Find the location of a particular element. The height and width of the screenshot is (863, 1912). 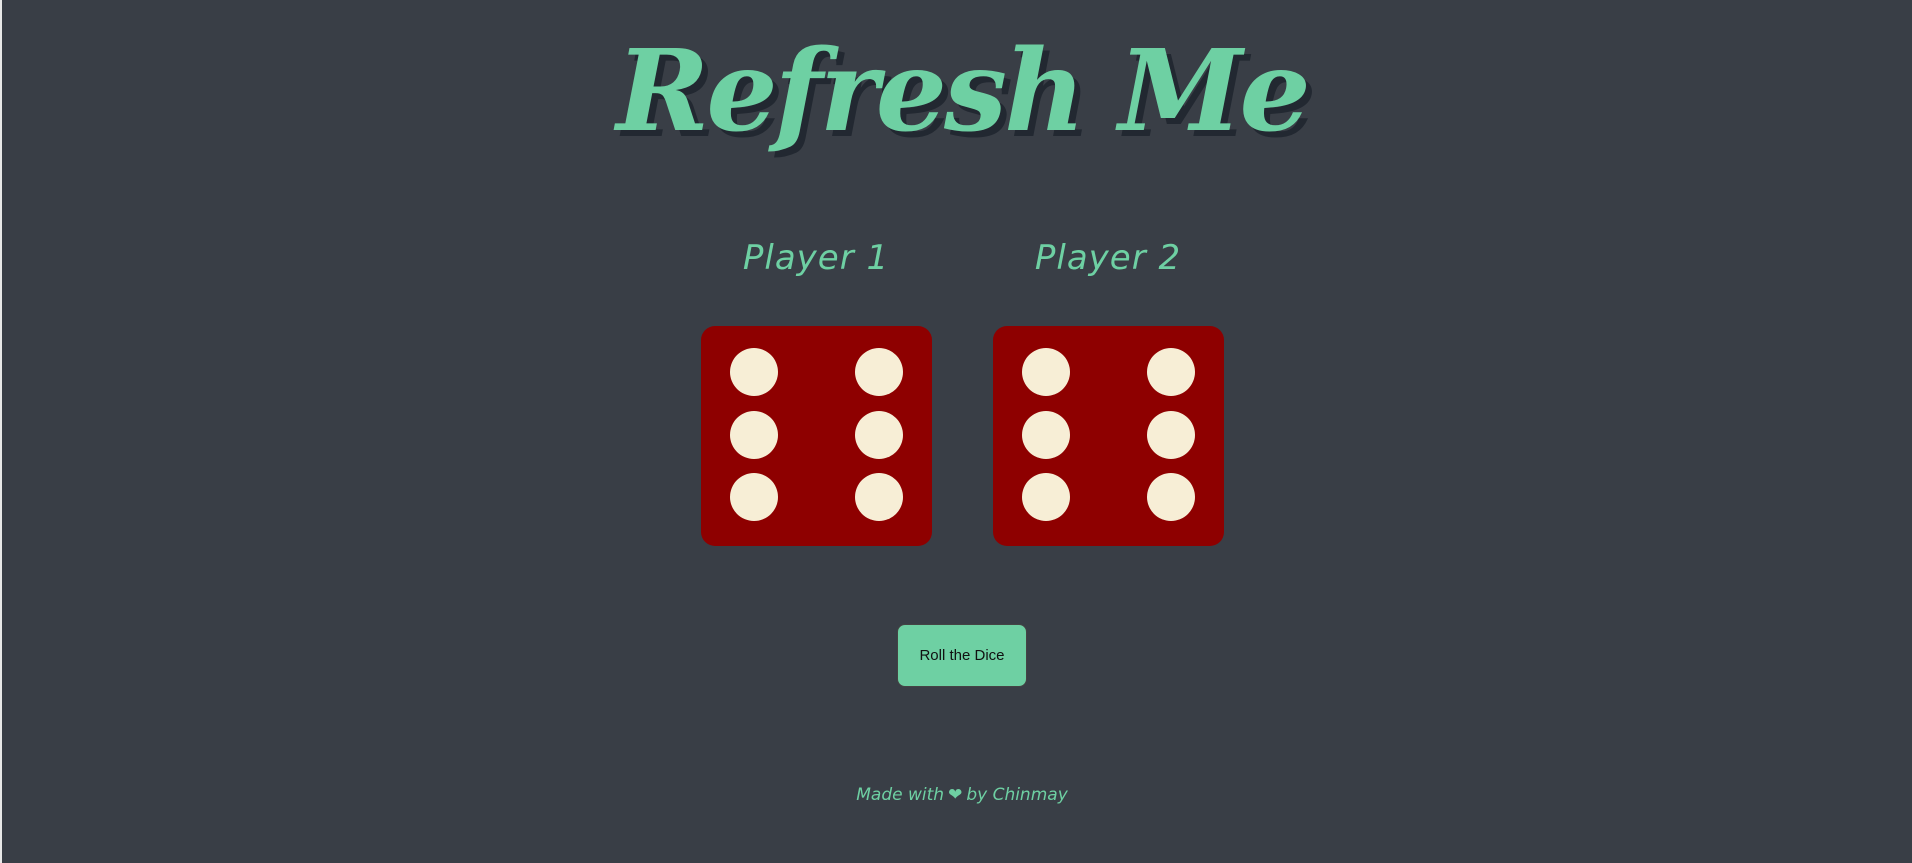

player-1-panel: Player 1 is located at coordinates (816, 387).